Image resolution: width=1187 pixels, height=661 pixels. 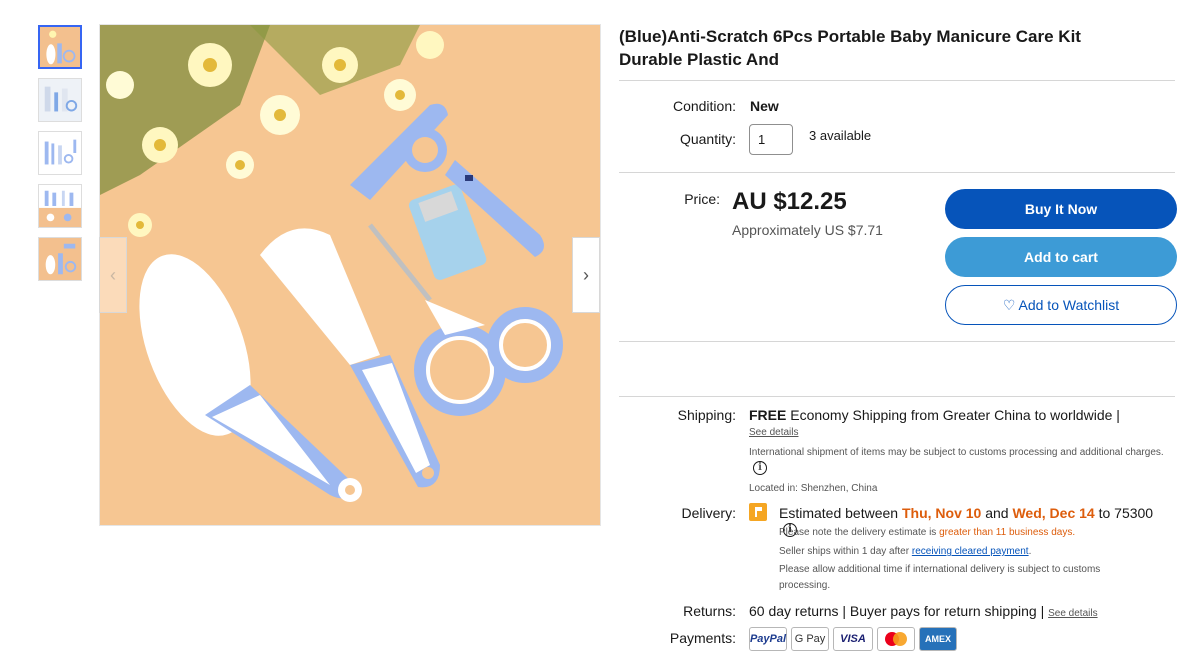 What do you see at coordinates (807, 230) in the screenshot?
I see `approx-price: Approximately US $7.71` at bounding box center [807, 230].